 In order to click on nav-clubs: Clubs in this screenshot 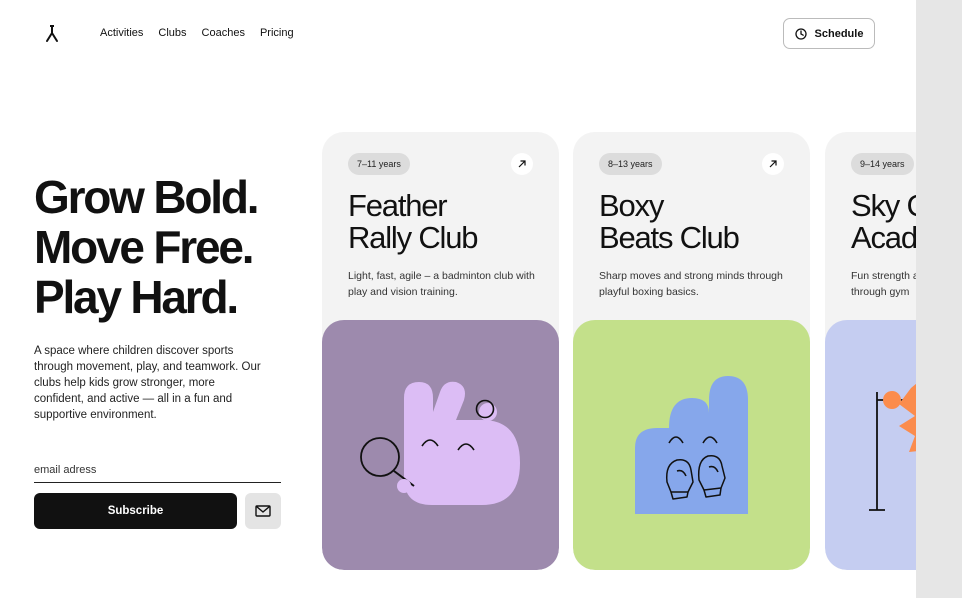, I will do `click(172, 33)`.